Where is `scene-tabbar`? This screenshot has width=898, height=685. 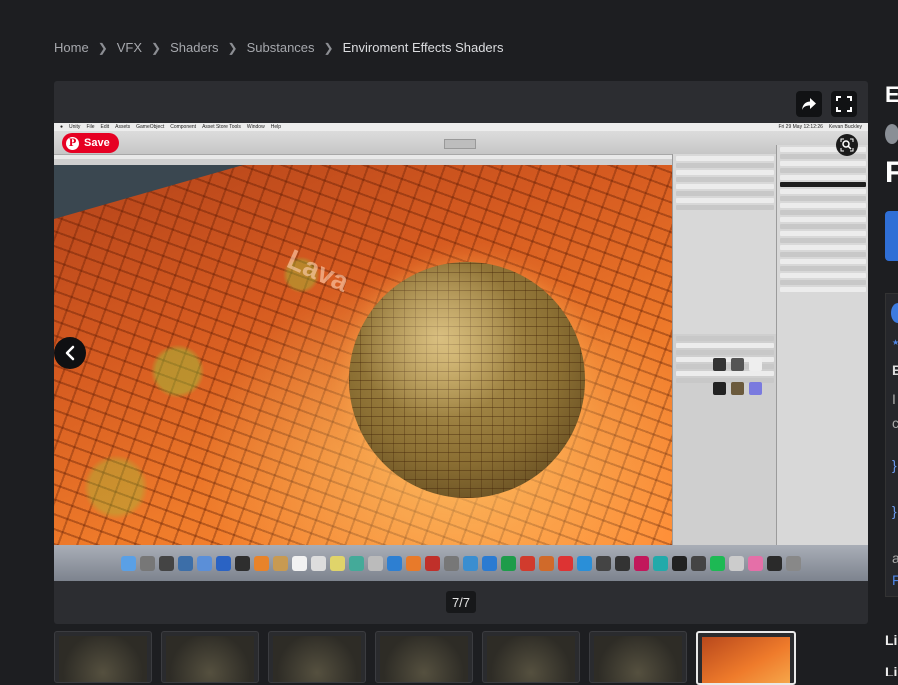
scene-tabbar is located at coordinates (363, 162).